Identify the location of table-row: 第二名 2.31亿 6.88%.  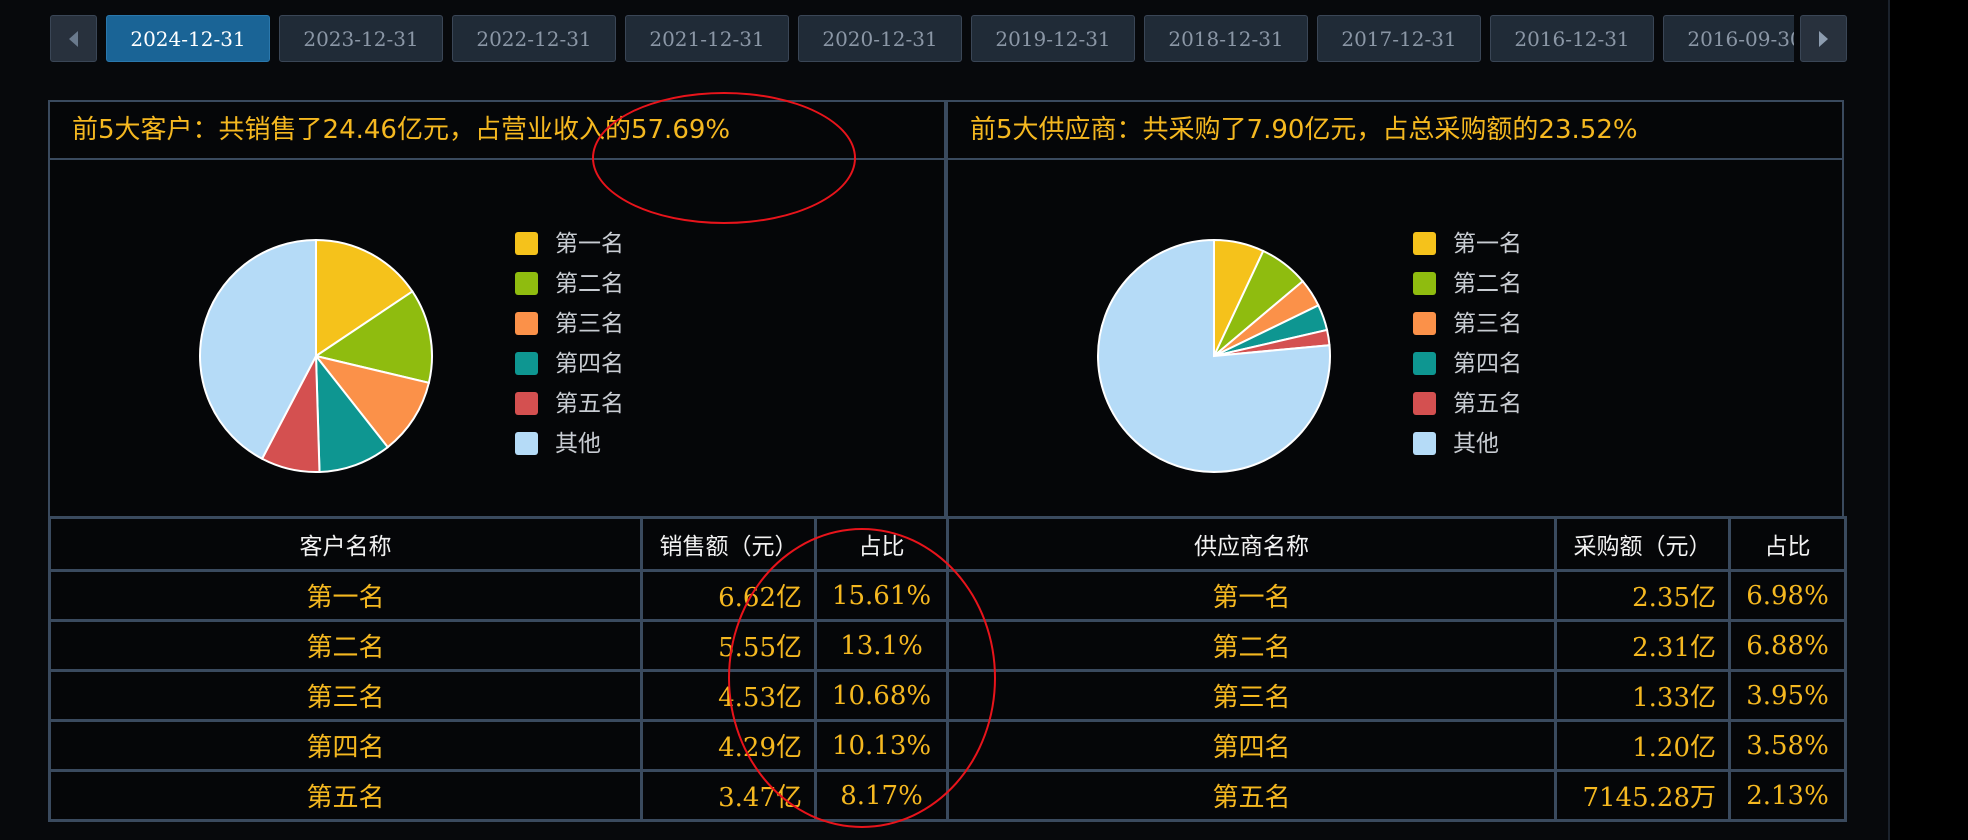
(1396, 645).